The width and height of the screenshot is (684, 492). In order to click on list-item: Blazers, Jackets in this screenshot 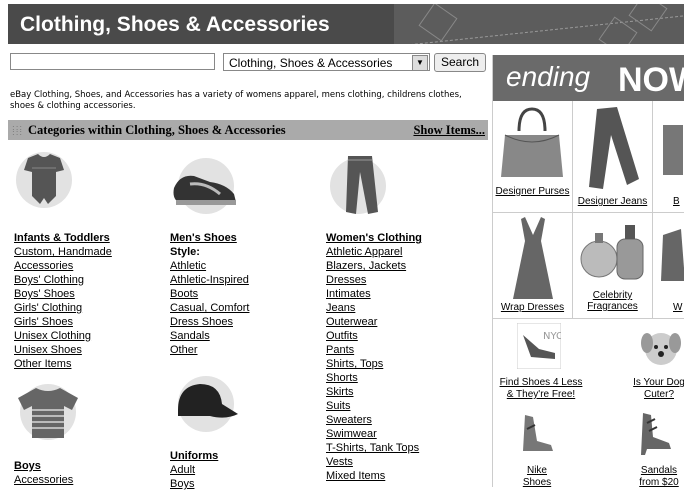, I will do `click(374, 267)`.